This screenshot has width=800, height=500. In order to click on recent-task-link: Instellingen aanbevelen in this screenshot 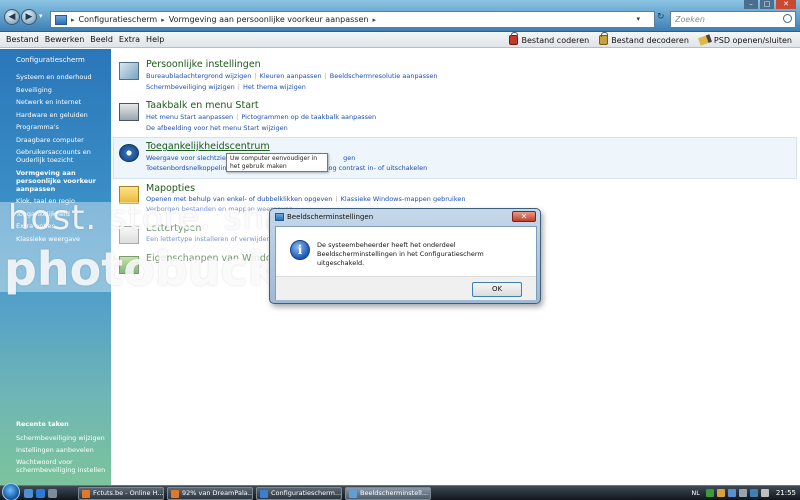, I will do `click(62, 450)`.